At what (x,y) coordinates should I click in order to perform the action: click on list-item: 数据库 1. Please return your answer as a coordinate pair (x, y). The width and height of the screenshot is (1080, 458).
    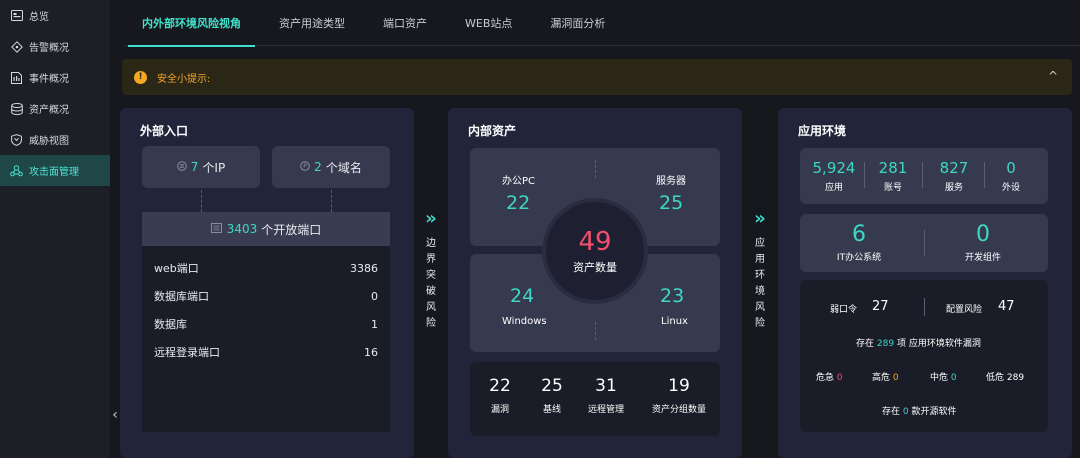
    Looking at the image, I should click on (266, 324).